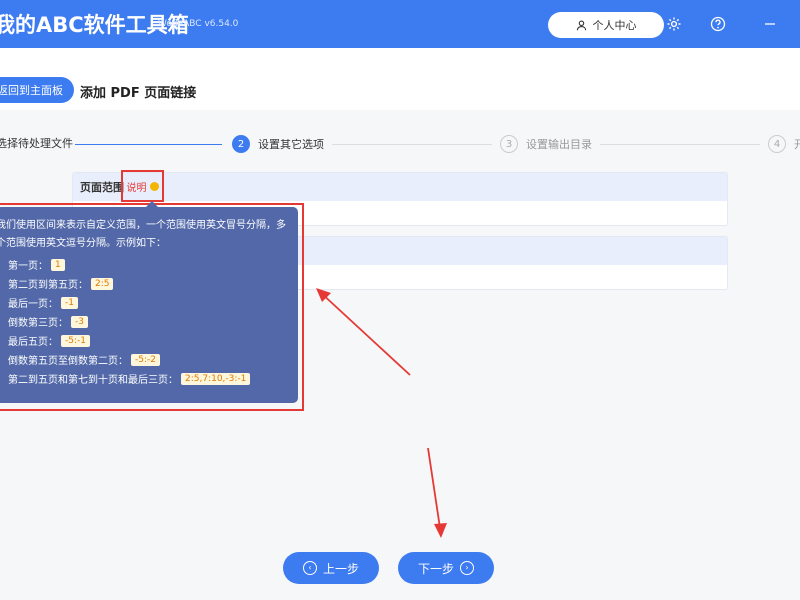  I want to click on tooltip-example: 倒数第五页至倒数第二页： -5:-2, so click(146, 359).